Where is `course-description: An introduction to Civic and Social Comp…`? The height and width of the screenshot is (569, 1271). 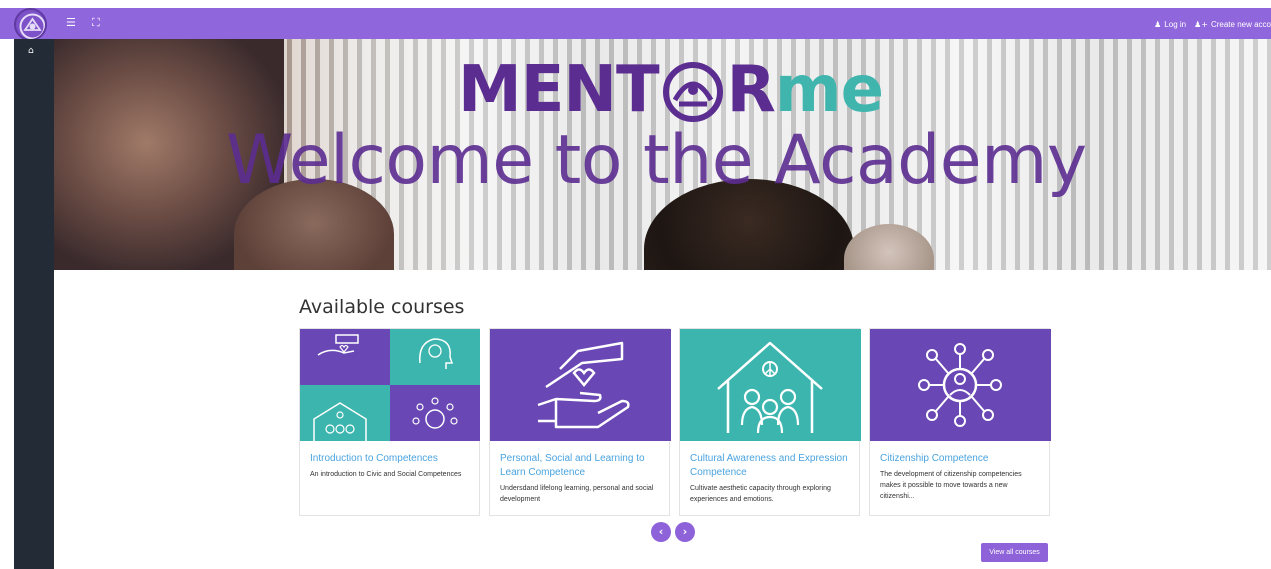
course-description: An introduction to Civic and Social Comp… is located at coordinates (386, 474).